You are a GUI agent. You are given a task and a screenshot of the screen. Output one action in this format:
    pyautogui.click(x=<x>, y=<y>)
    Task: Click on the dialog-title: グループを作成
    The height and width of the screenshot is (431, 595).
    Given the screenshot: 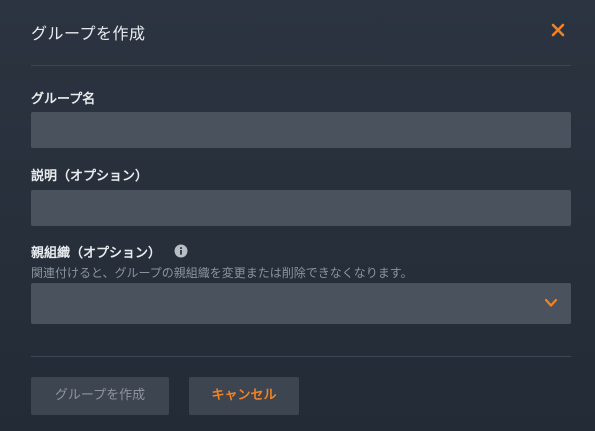 What is the action you would take?
    pyautogui.click(x=88, y=33)
    